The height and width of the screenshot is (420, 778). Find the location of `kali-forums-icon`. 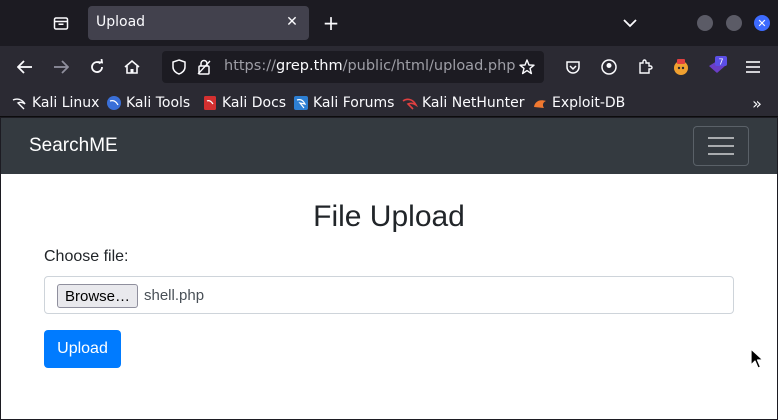

kali-forums-icon is located at coordinates (301, 103).